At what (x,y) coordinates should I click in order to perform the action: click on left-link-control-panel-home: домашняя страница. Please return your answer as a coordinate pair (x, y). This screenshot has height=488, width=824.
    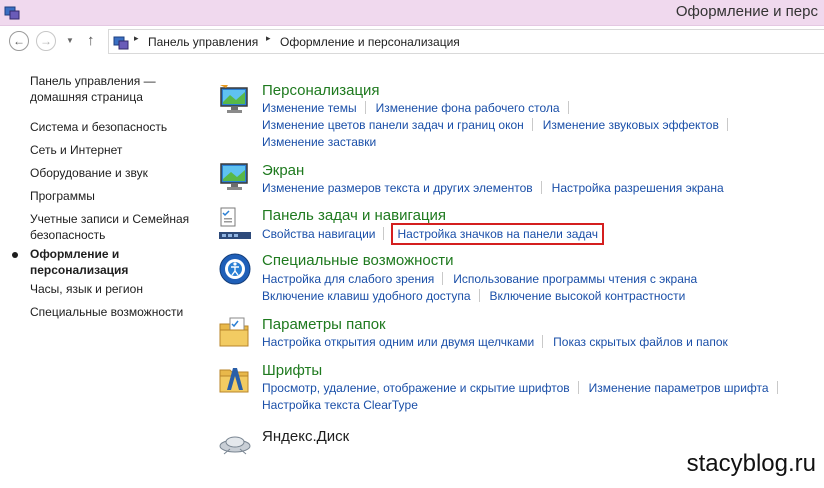
    Looking at the image, I should click on (86, 97).